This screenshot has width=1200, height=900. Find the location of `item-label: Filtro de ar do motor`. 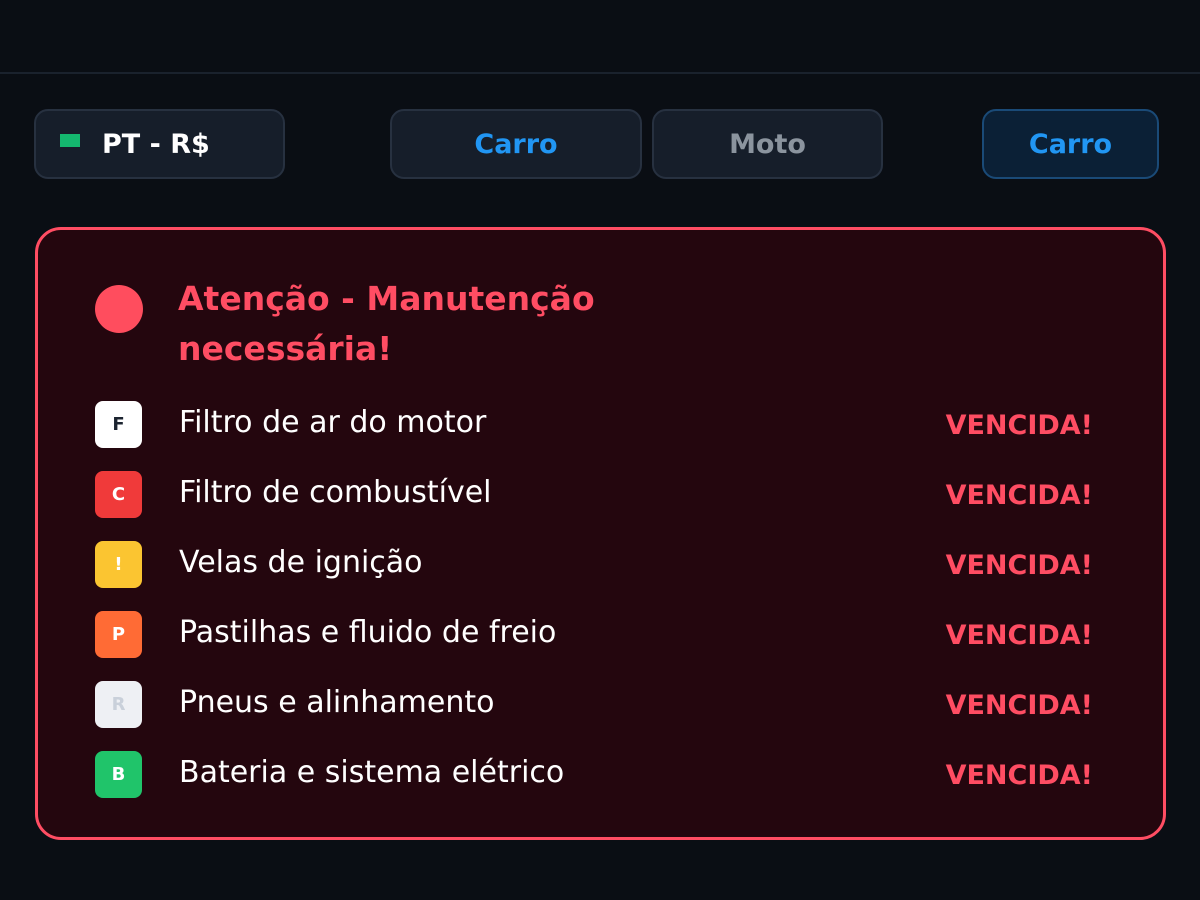

item-label: Filtro de ar do motor is located at coordinates (333, 422).